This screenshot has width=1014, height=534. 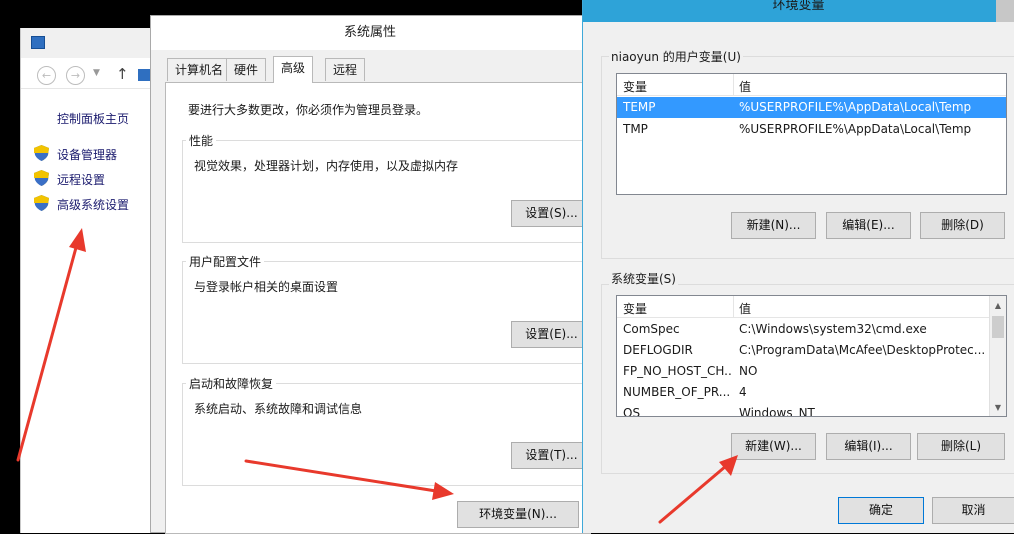 I want to click on tab-remote: 远程, so click(x=345, y=69).